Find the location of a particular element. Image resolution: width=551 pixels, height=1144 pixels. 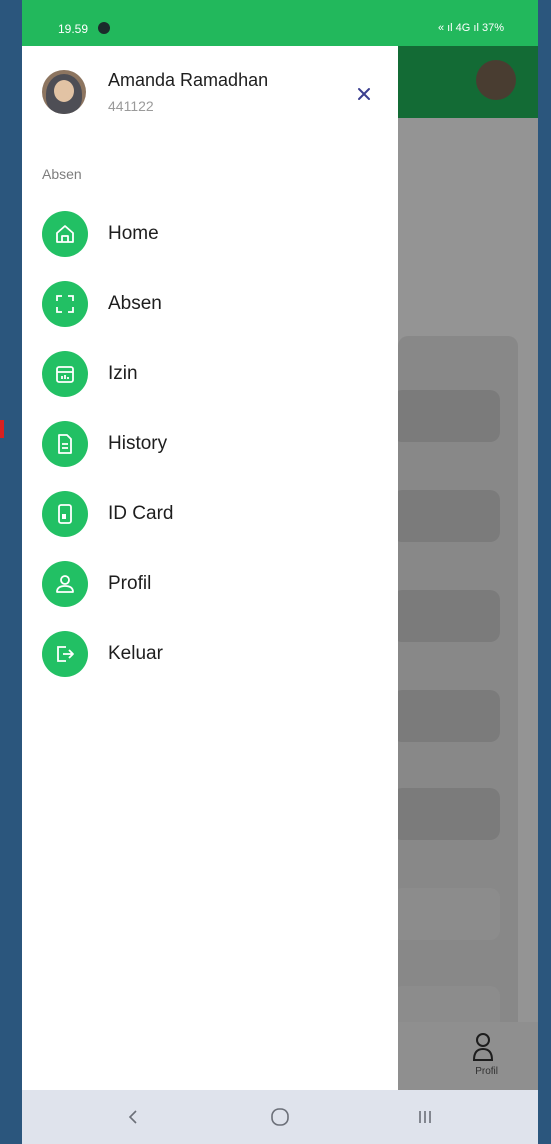

id-card-icon is located at coordinates (65, 514).